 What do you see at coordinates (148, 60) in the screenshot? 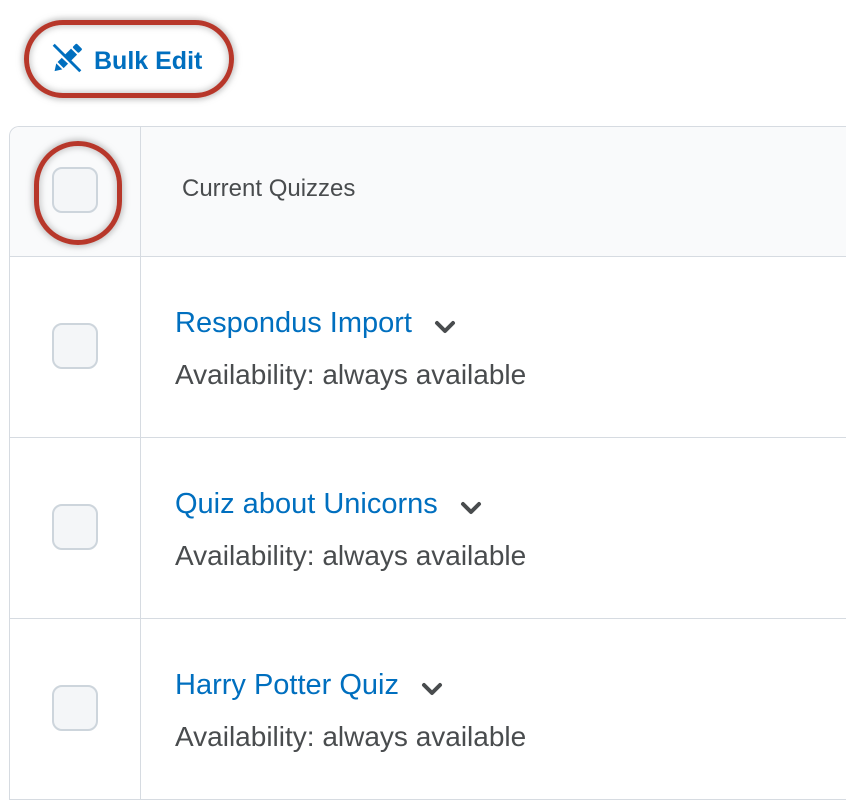
I see `bulk-edit-label: Bulk Edit` at bounding box center [148, 60].